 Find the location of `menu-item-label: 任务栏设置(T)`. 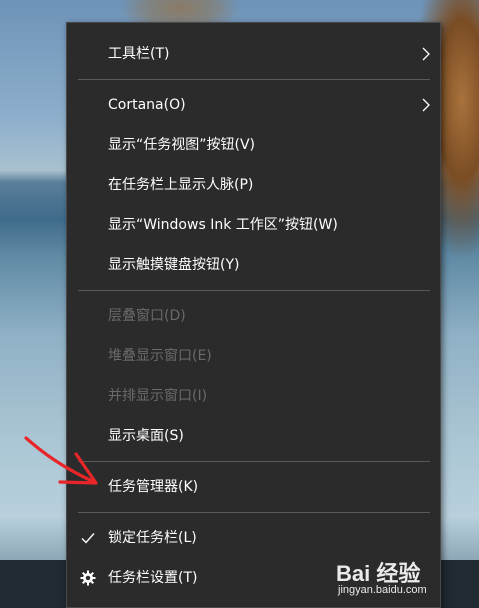

menu-item-label: 任务栏设置(T) is located at coordinates (153, 578).